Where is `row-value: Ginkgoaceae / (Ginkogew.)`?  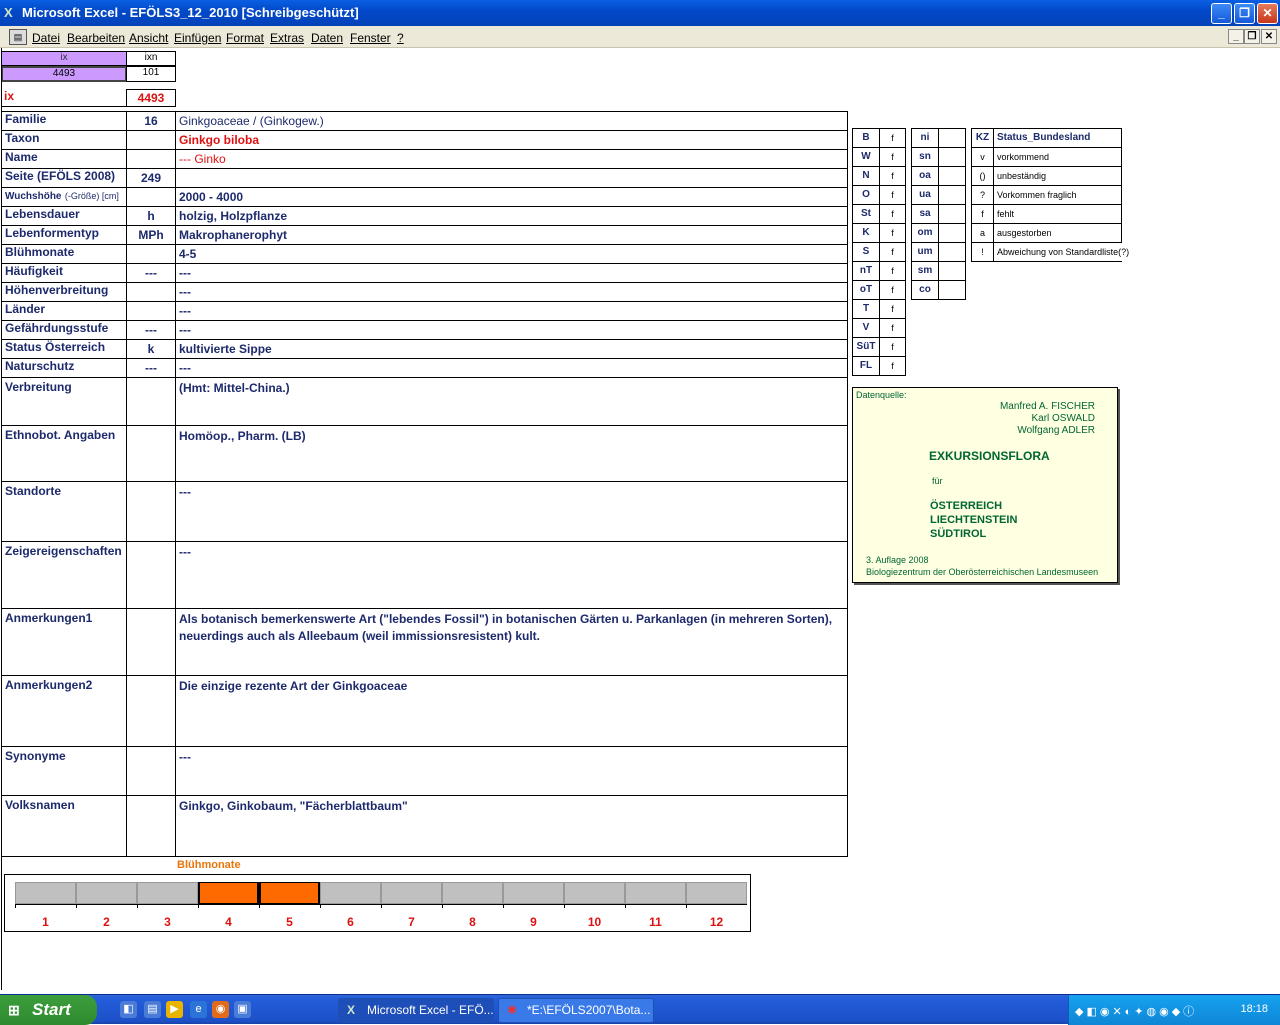 row-value: Ginkgoaceae / (Ginkogew.) is located at coordinates (511, 121).